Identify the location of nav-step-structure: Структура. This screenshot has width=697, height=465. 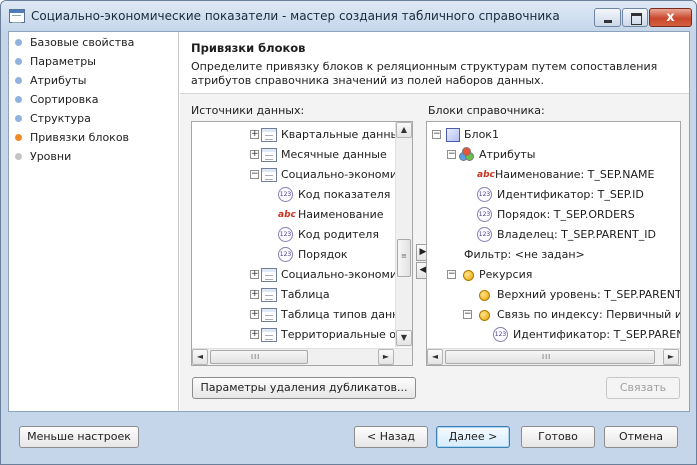
(53, 119).